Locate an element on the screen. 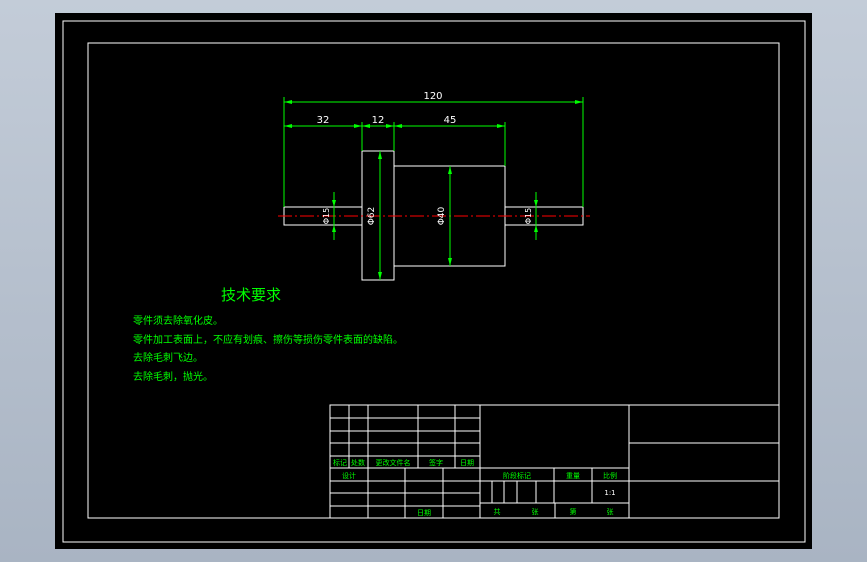 This screenshot has height=562, width=867. scale-value: 1:1 is located at coordinates (609, 493).